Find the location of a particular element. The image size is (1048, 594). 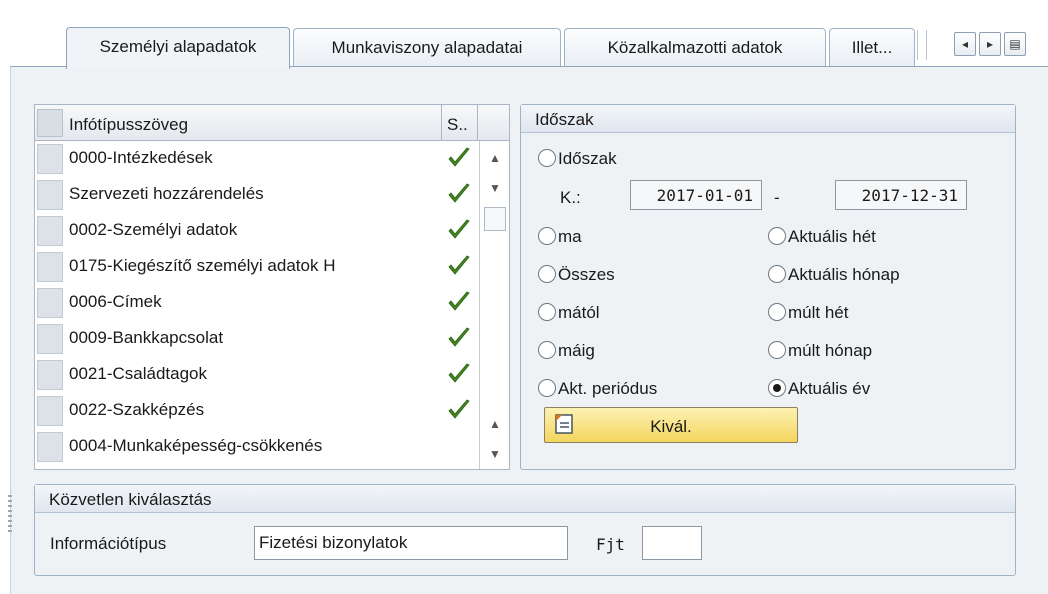

table-row: 0002-Személyi adatok is located at coordinates (257, 231).